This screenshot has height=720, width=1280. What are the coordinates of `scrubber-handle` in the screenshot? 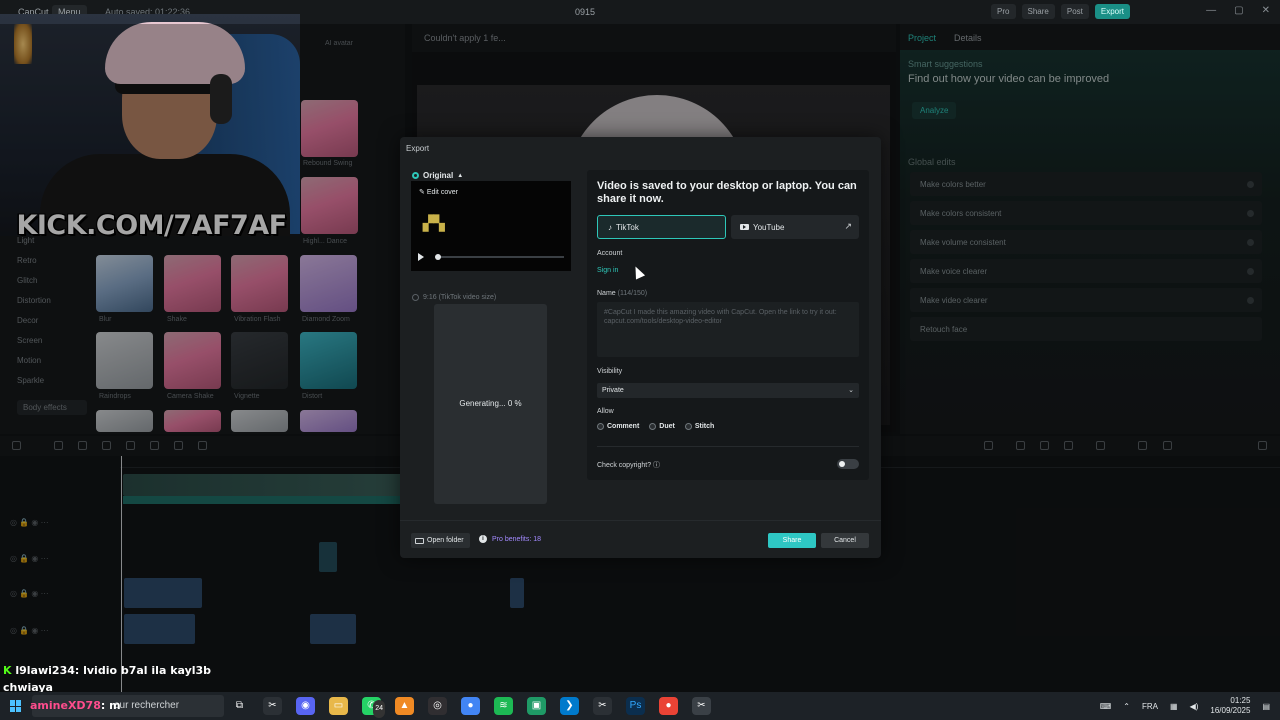 It's located at (438, 257).